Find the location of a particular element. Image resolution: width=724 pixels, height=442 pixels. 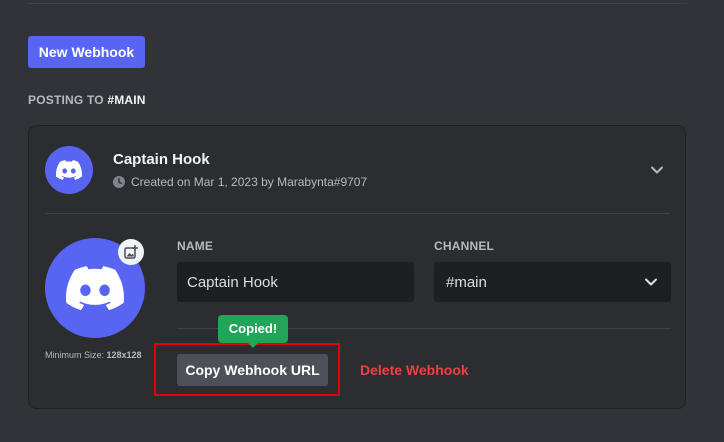

delete-webhook-button: Delete Webhook is located at coordinates (414, 370).